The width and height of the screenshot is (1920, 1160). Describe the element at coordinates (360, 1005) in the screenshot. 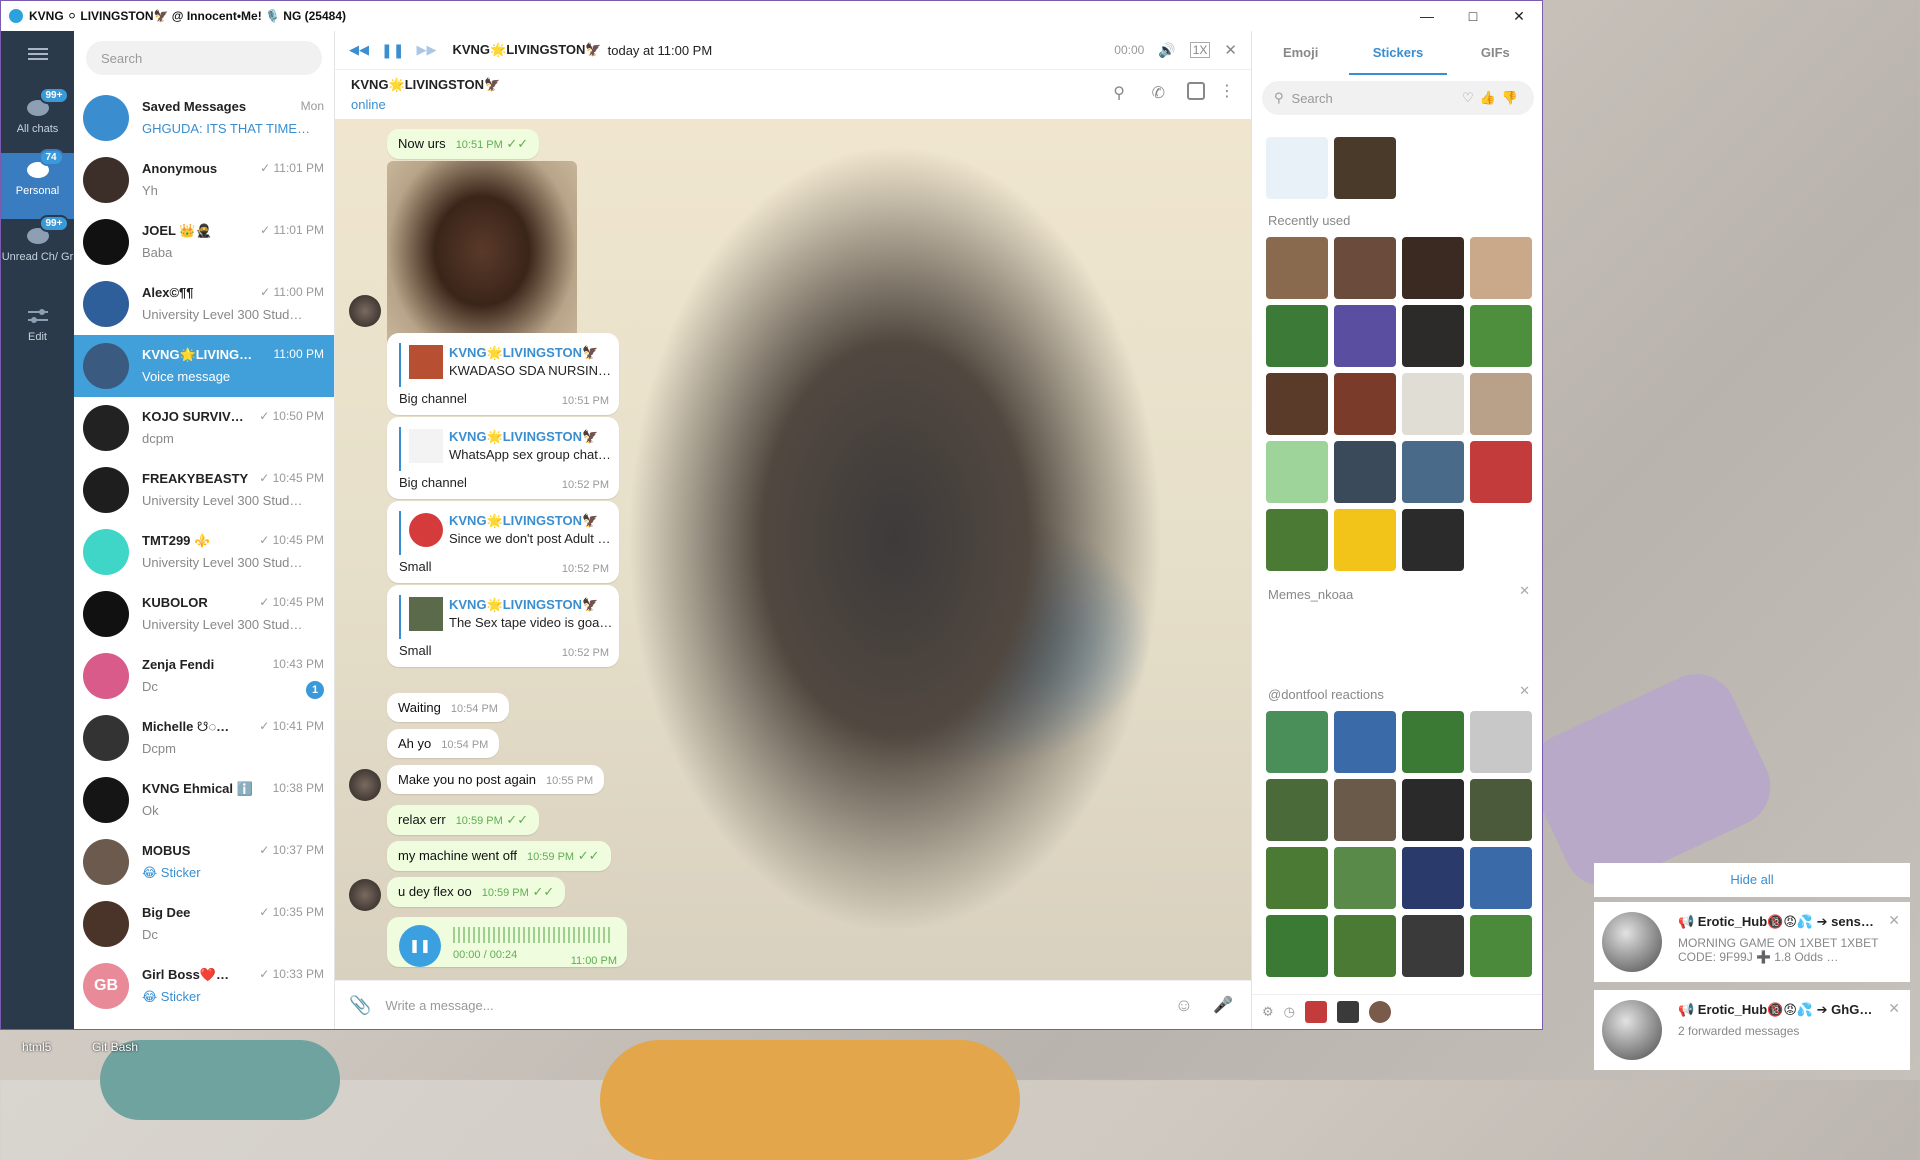

I see `attach-icon: 📎` at that location.